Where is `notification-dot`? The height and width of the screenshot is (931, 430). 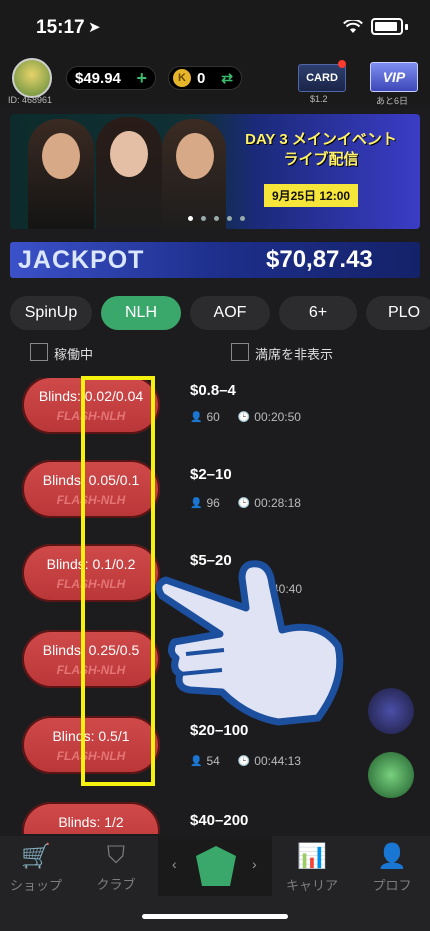
notification-dot is located at coordinates (342, 64).